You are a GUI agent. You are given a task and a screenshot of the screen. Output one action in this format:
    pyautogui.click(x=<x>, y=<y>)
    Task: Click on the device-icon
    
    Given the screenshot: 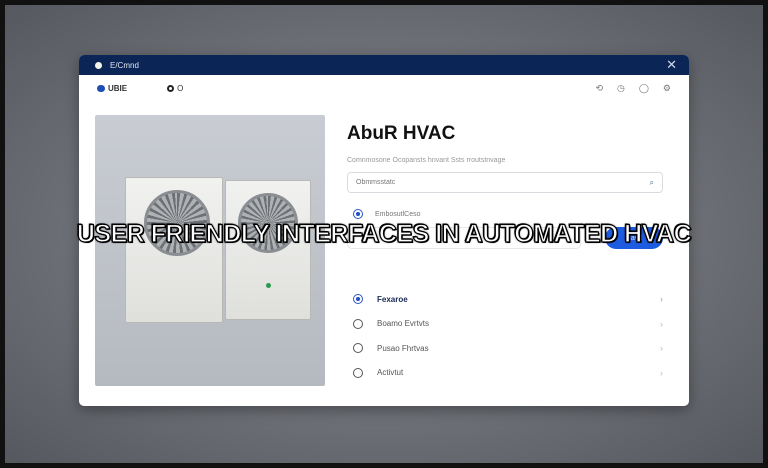 What is the action you would take?
    pyautogui.click(x=358, y=323)
    